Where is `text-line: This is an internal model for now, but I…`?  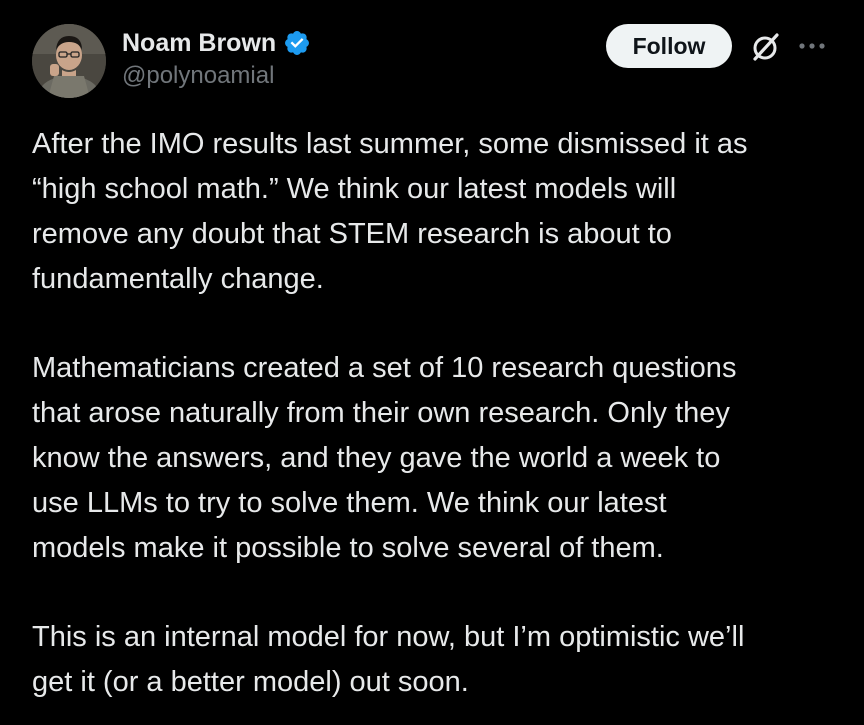 text-line: This is an internal model for now, but I… is located at coordinates (388, 637).